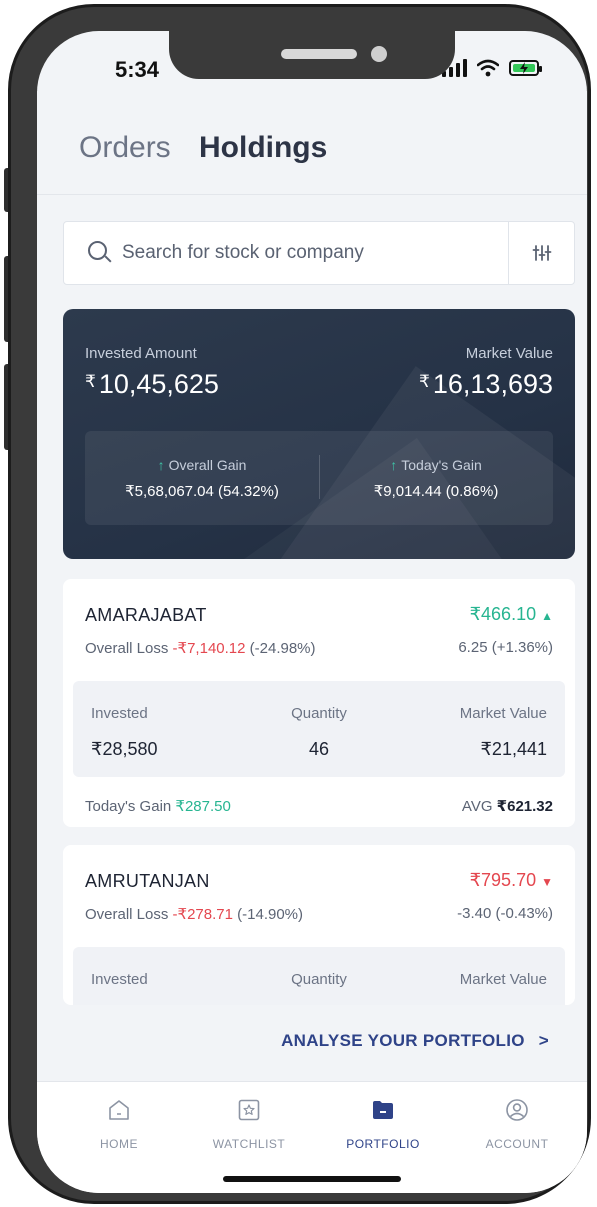 This screenshot has height=1207, width=597. I want to click on market-value-value: ₹16,13,693, so click(486, 384).